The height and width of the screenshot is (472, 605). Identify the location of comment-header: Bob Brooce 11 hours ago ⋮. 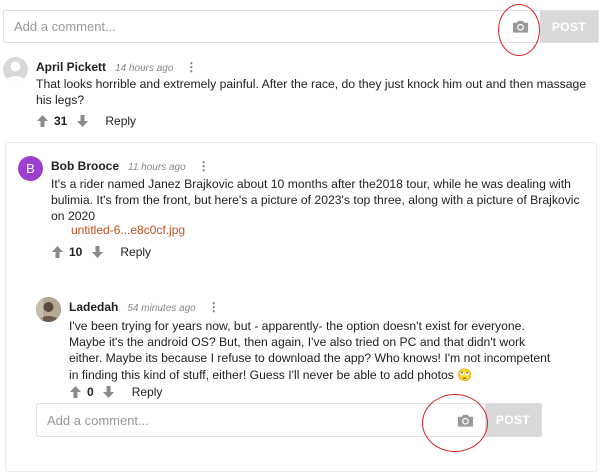
(130, 166).